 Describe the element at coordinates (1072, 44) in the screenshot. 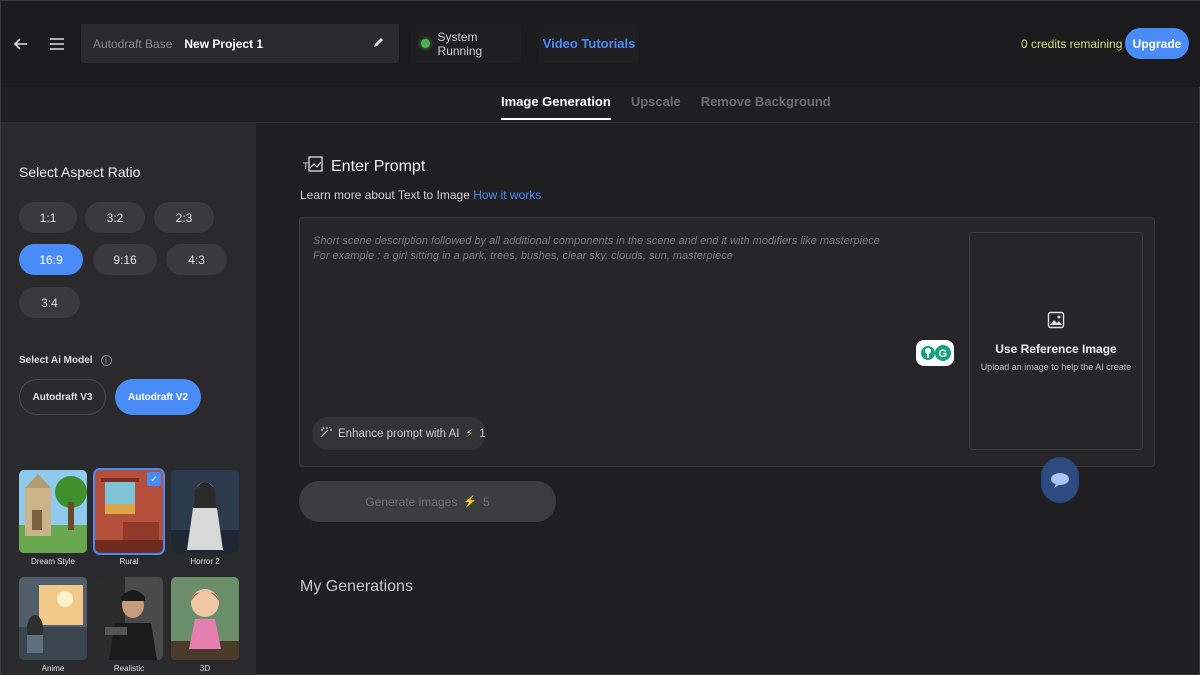

I see `credits-remaining: 0 credits remaining` at that location.